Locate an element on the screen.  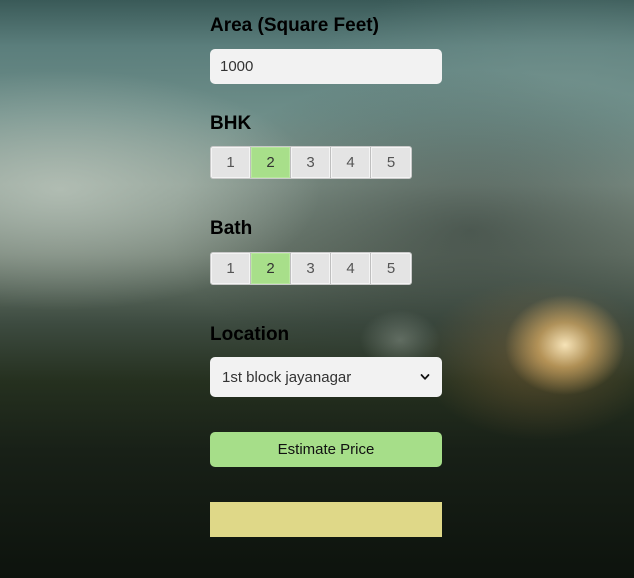
location-label: Location is located at coordinates (250, 334).